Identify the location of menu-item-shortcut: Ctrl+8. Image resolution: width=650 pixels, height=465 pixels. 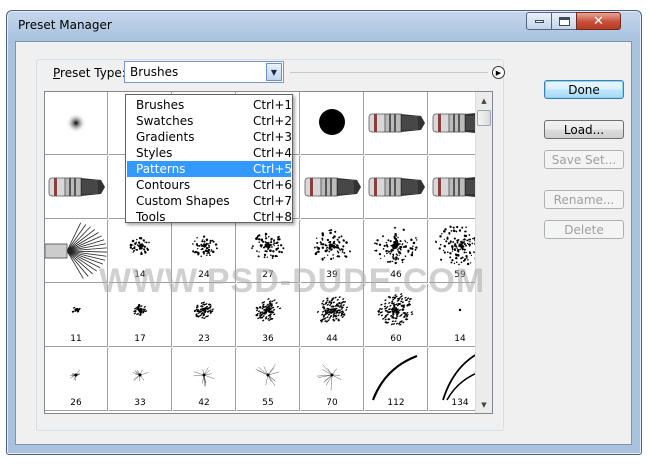
(273, 217).